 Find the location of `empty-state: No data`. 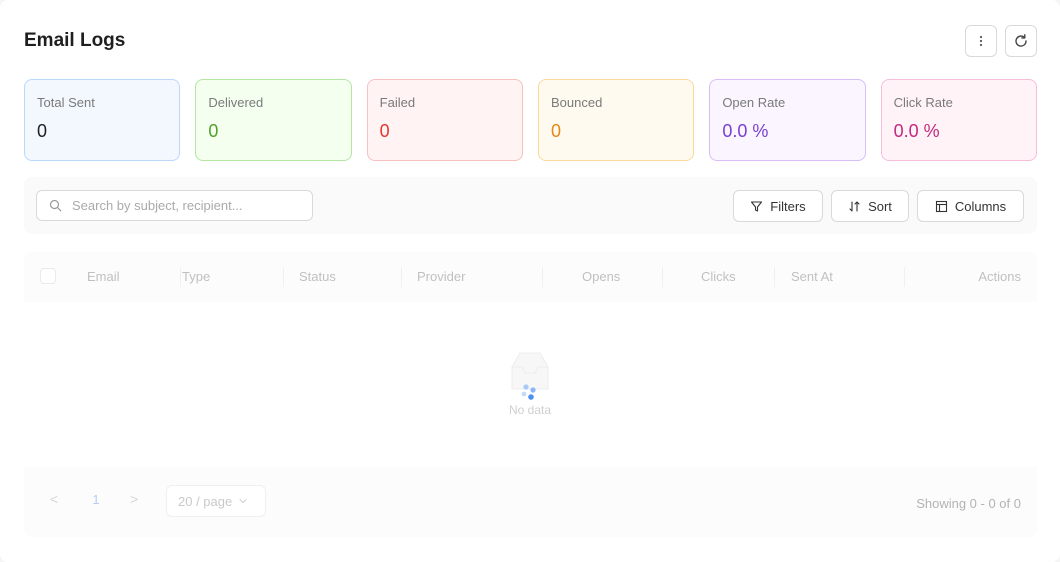

empty-state: No data is located at coordinates (530, 385).